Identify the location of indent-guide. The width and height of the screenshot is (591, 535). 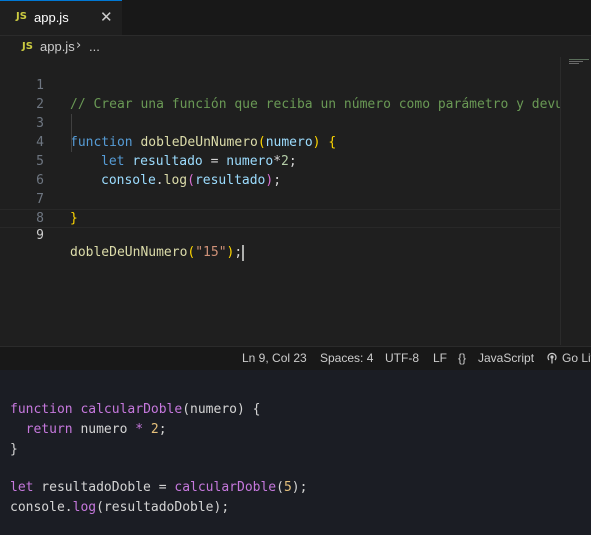
(71, 133).